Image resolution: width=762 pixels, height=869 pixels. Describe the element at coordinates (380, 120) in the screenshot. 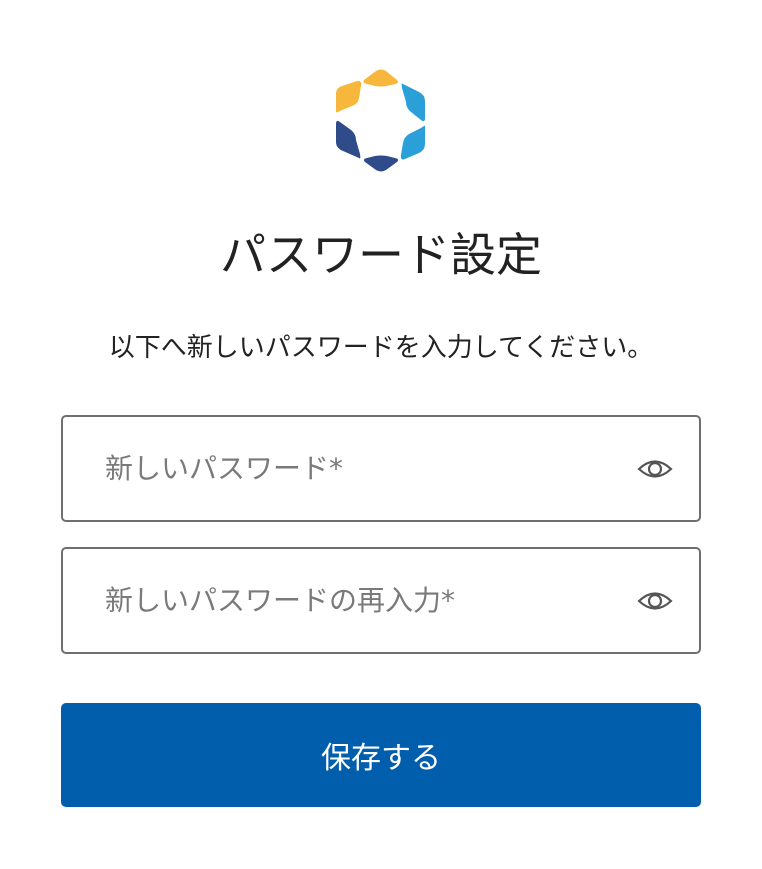

I see `brand-logo` at that location.